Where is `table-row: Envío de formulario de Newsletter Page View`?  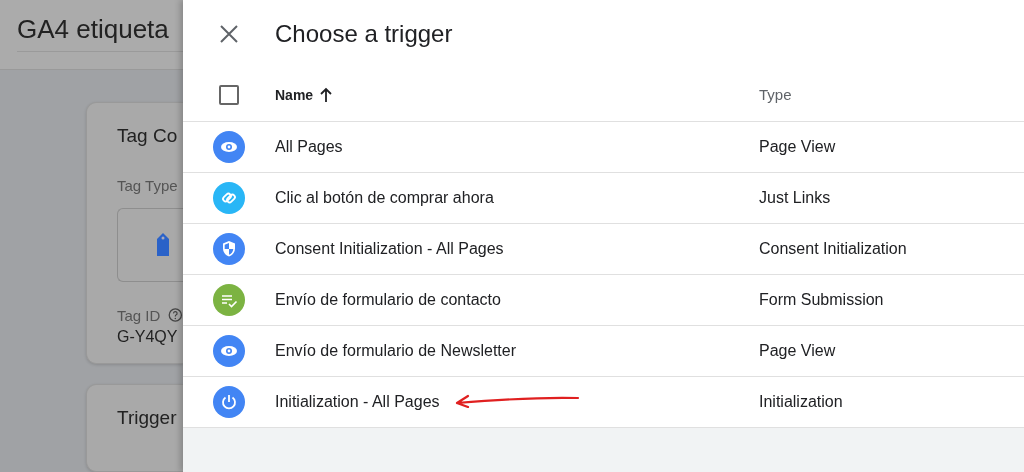
table-row: Envío de formulario de Newsletter Page View is located at coordinates (603, 351).